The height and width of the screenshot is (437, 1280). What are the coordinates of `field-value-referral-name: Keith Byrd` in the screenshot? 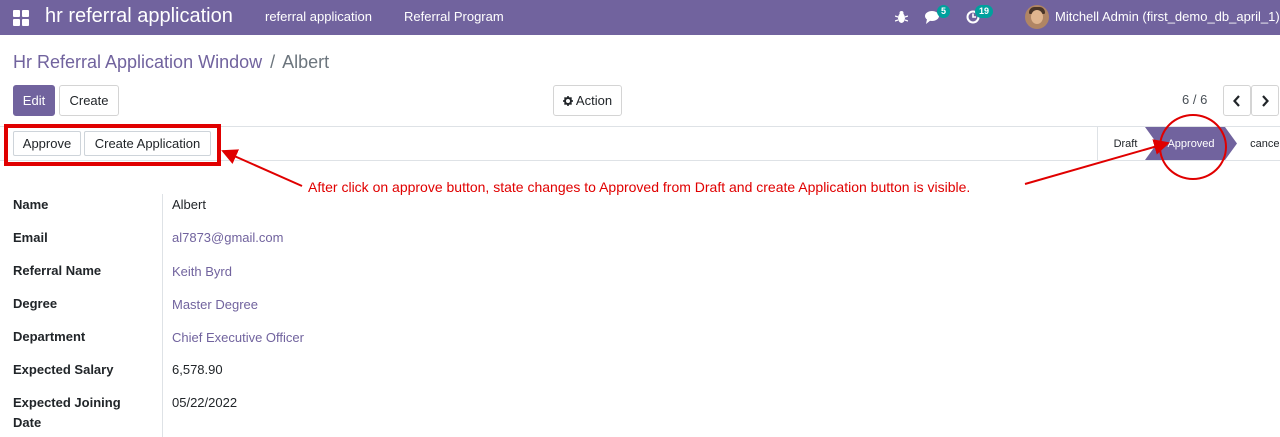 It's located at (202, 271).